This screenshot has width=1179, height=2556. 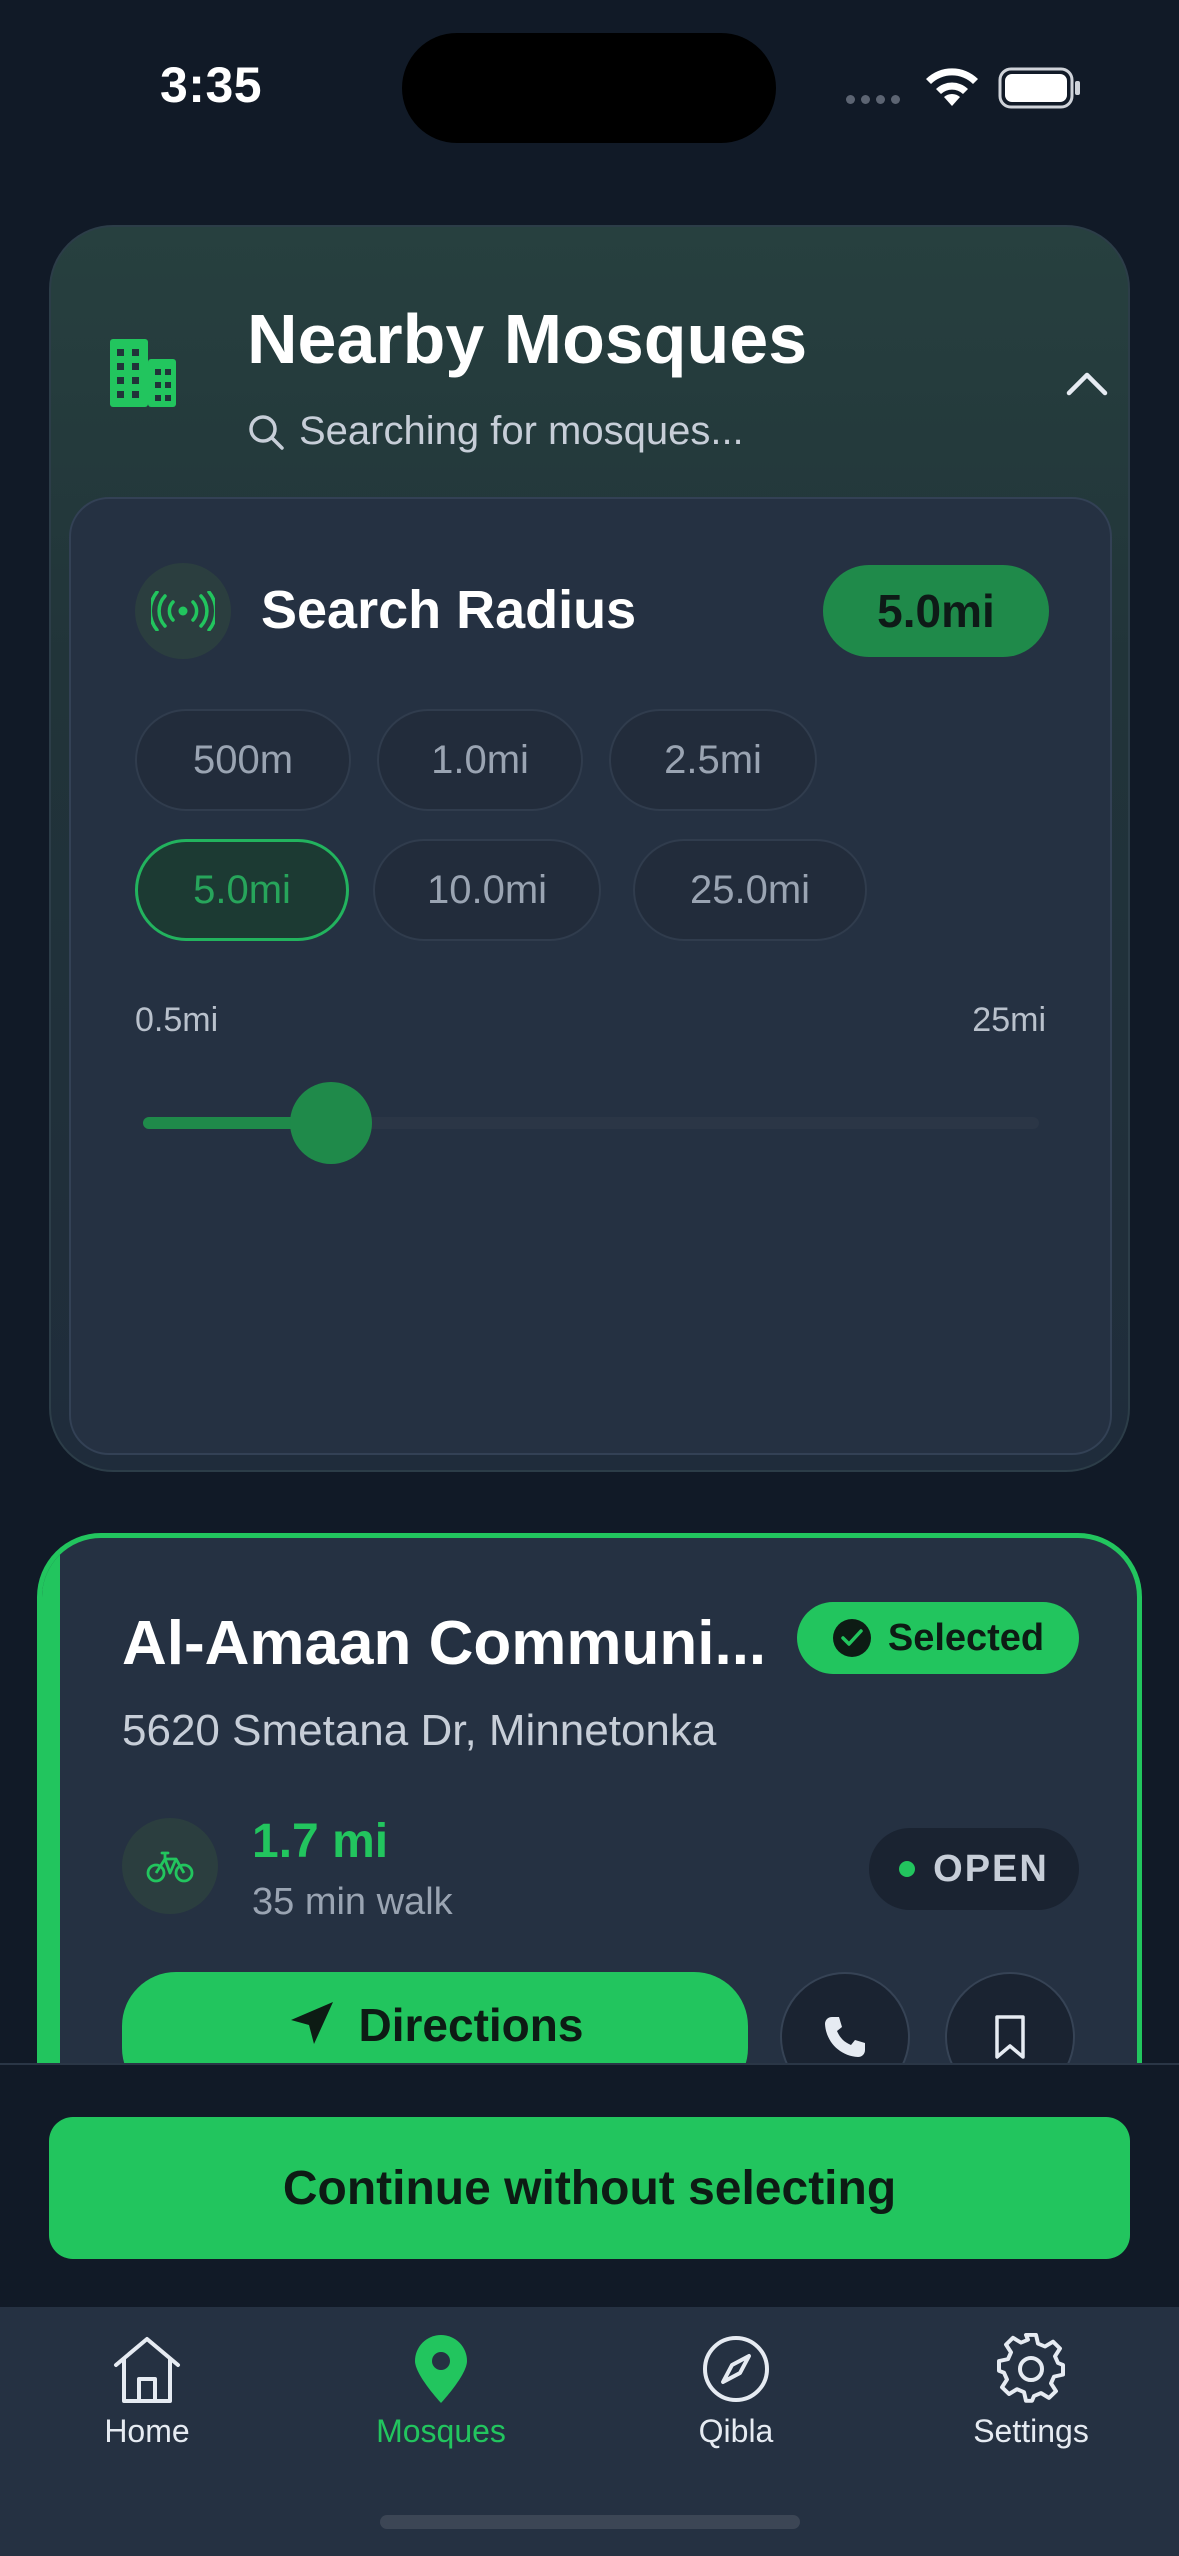 I want to click on tab-home-label: Home, so click(x=147, y=2431).